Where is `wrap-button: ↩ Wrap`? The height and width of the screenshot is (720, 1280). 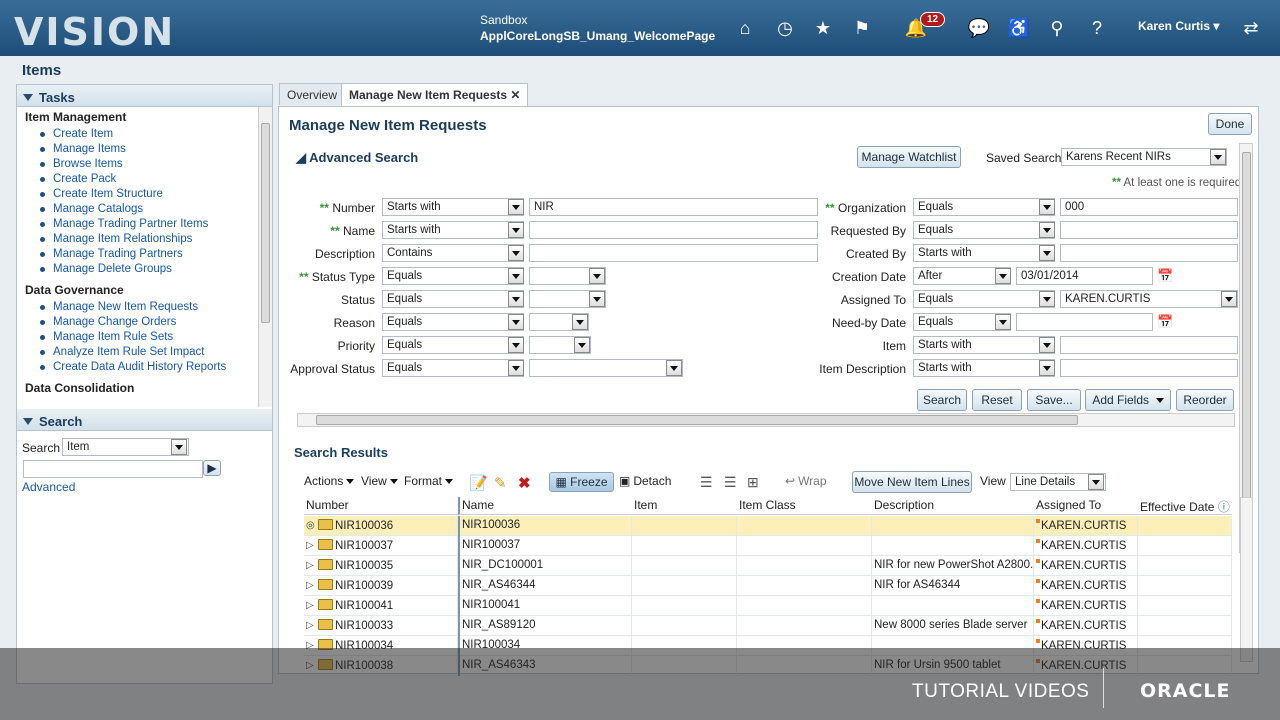
wrap-button: ↩ Wrap is located at coordinates (806, 481).